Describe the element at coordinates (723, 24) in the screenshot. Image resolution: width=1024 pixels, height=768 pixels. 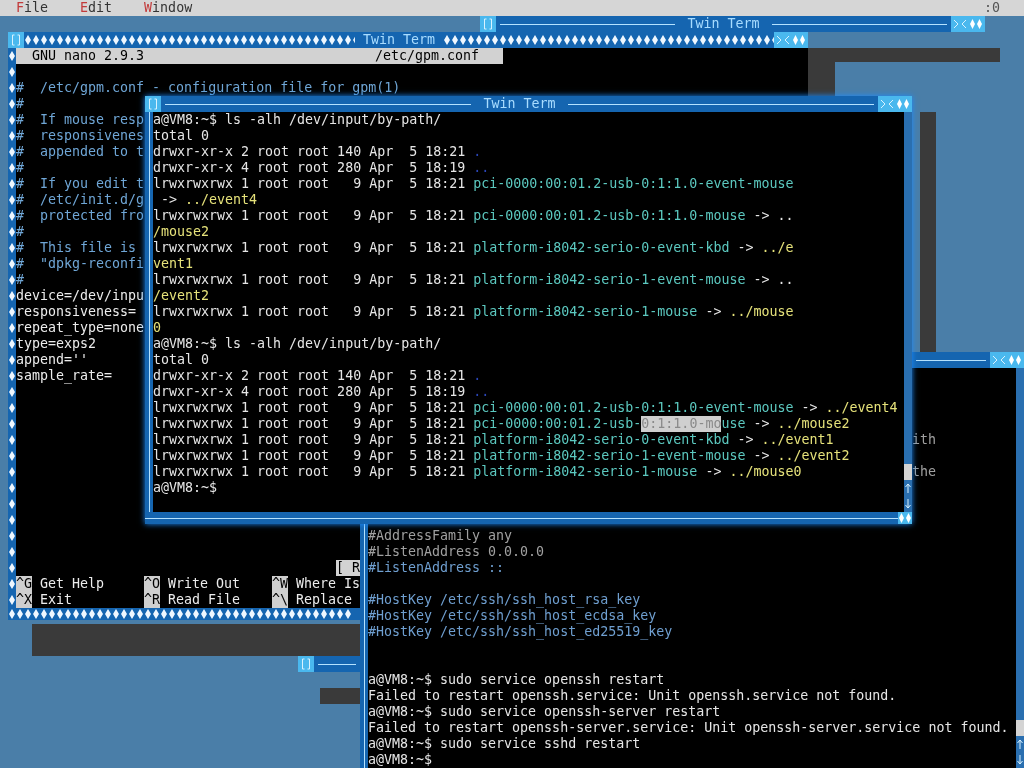
I see `window-title: Twin Term` at that location.